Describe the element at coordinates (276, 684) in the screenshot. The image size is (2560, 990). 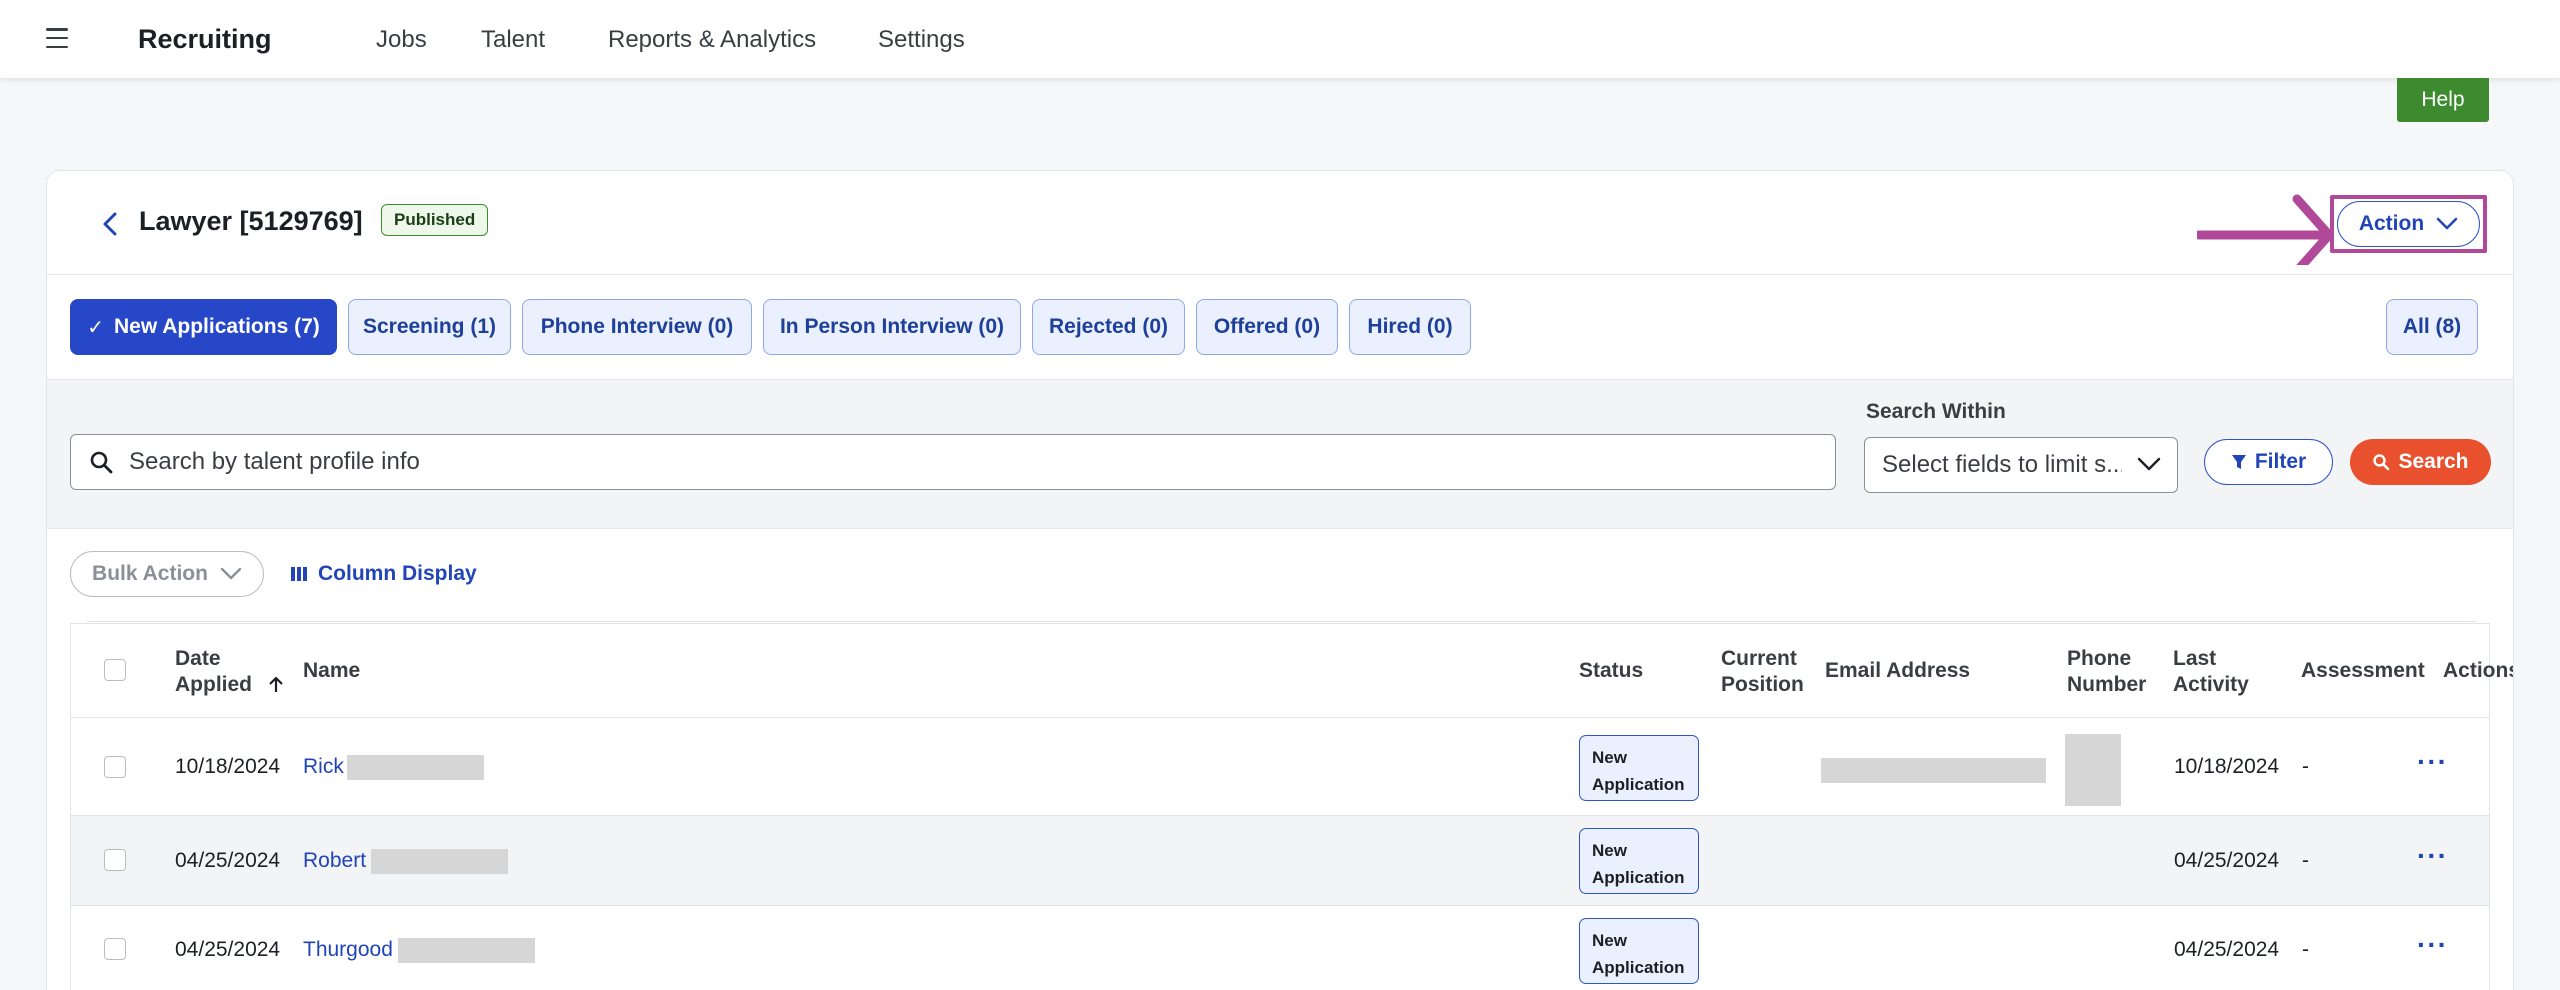
I see `sort-ascending-icon` at that location.